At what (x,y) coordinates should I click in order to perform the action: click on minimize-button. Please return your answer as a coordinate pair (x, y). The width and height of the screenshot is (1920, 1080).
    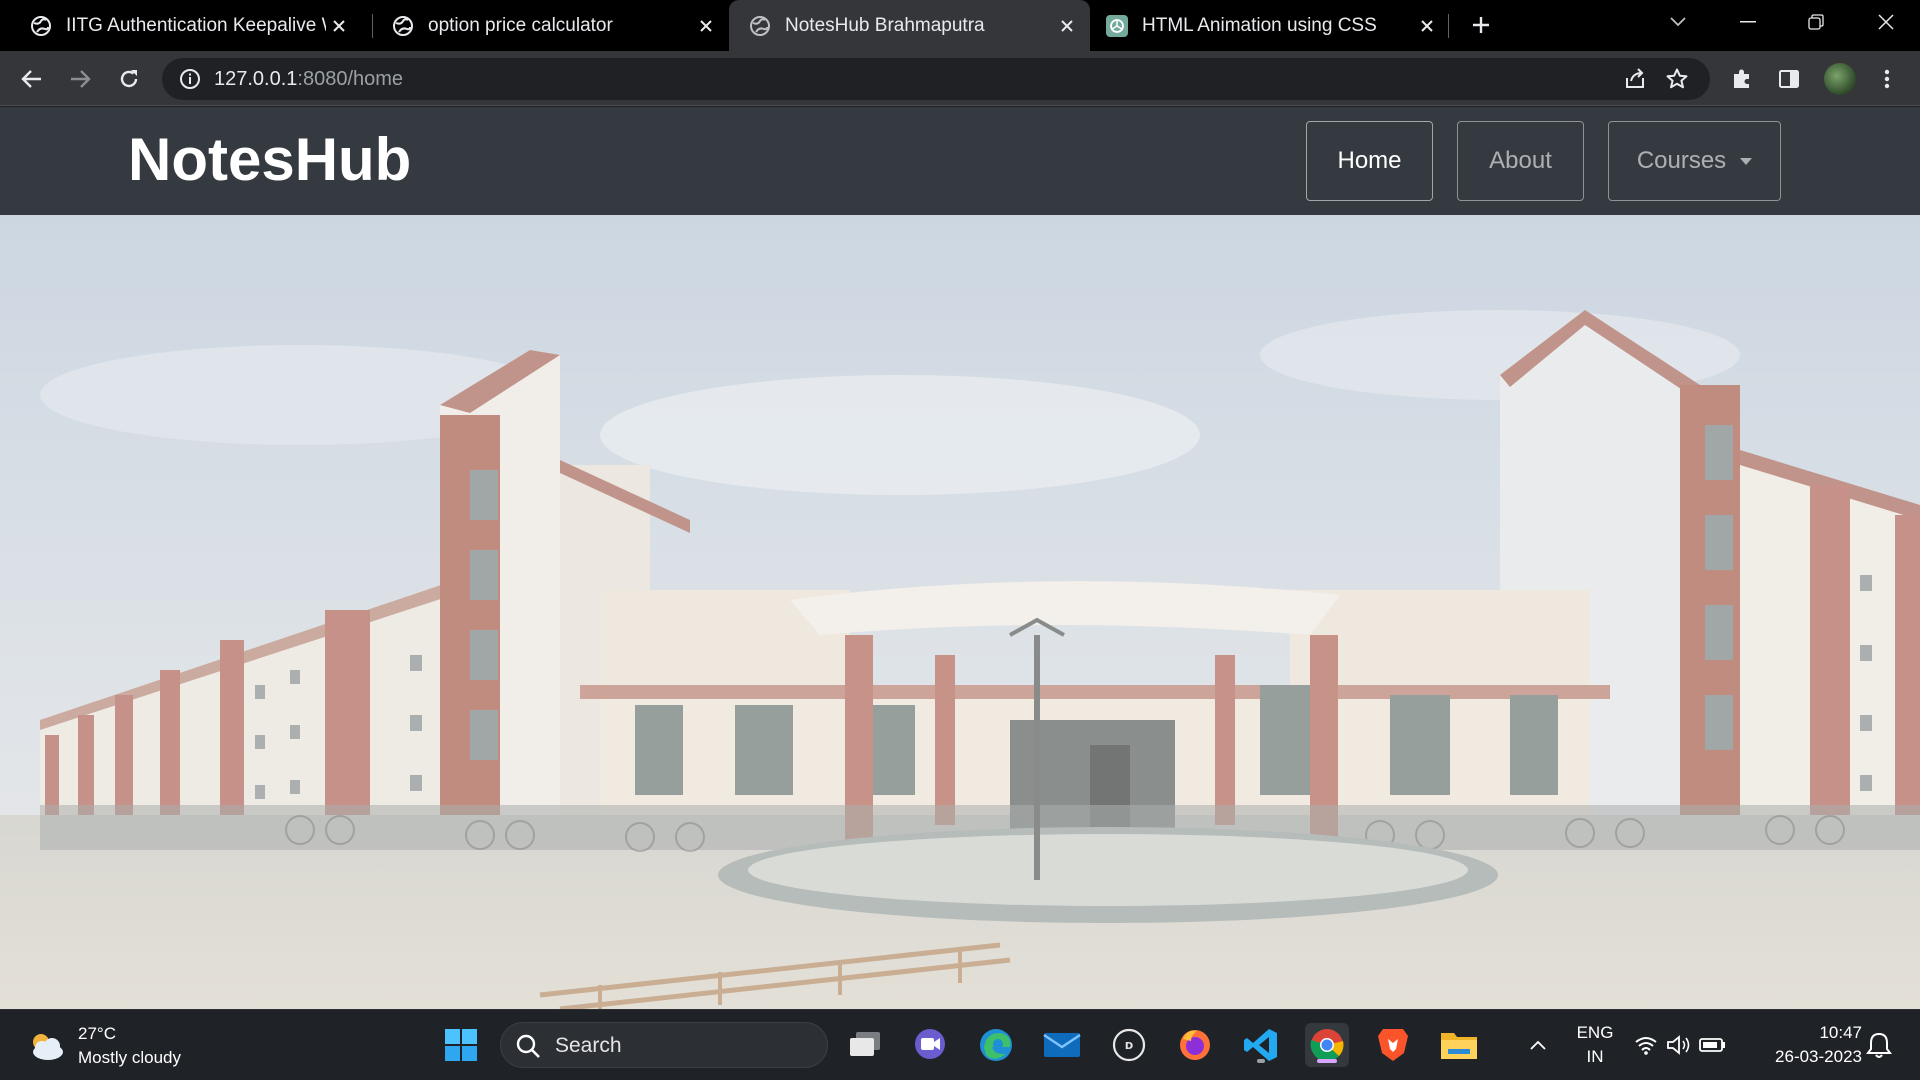
    Looking at the image, I should click on (1748, 22).